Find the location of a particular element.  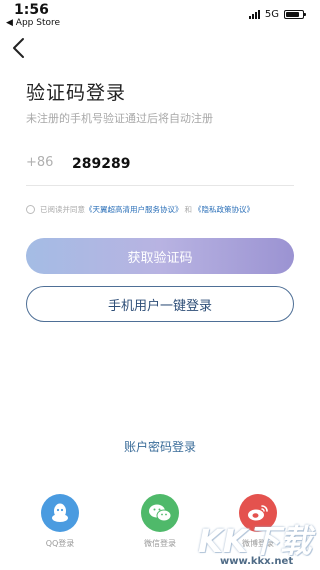

status-bar: 1:56 ◀ App Store 5G is located at coordinates (160, 16).